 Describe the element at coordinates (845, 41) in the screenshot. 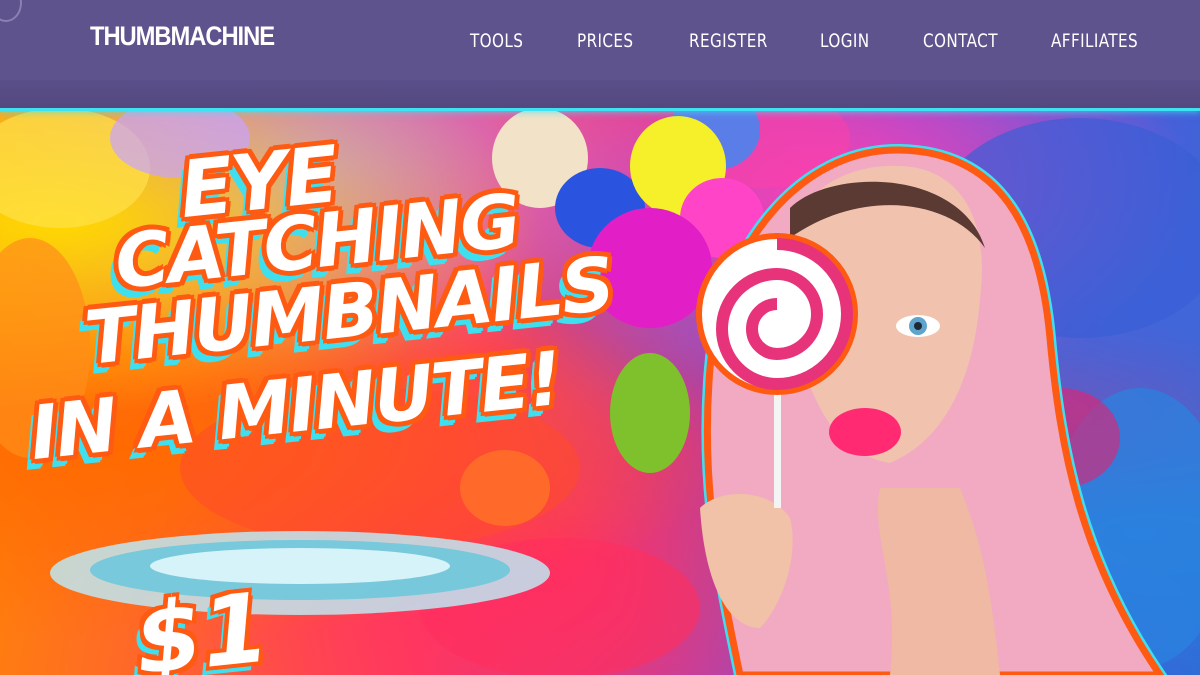

I see `nav-login: LOGIN` at that location.